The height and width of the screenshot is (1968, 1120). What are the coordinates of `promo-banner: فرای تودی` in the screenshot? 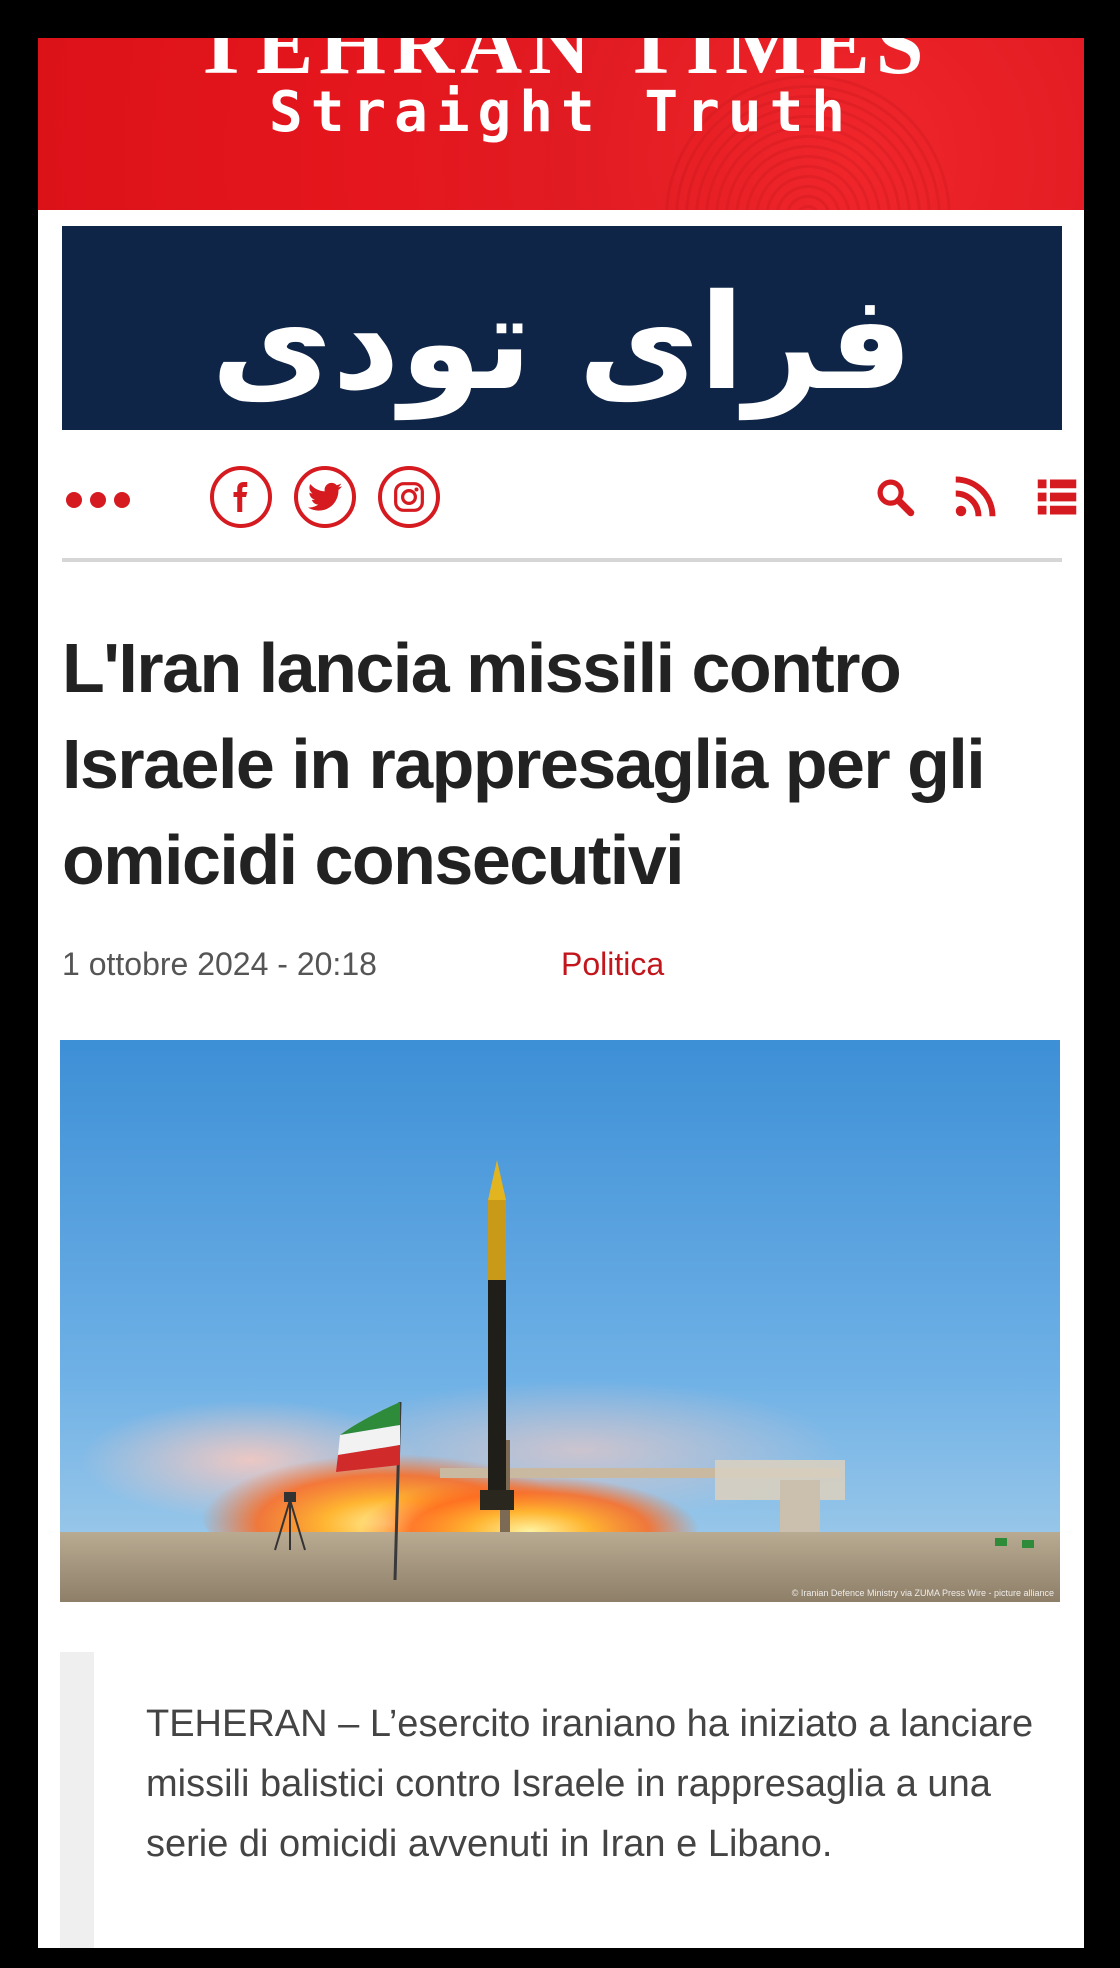 It's located at (562, 328).